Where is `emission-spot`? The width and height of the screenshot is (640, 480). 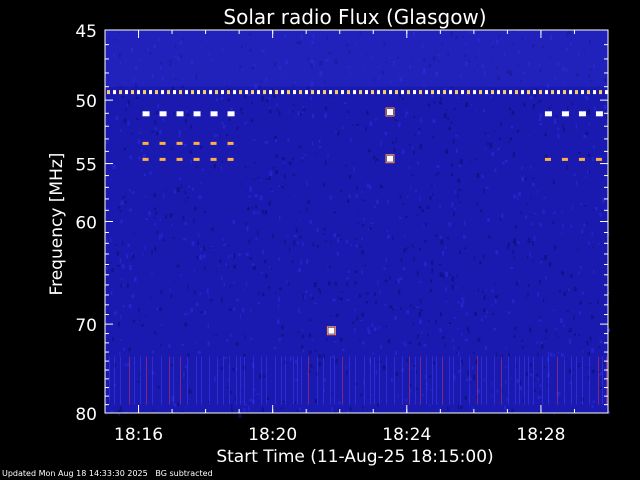 emission-spot is located at coordinates (390, 112).